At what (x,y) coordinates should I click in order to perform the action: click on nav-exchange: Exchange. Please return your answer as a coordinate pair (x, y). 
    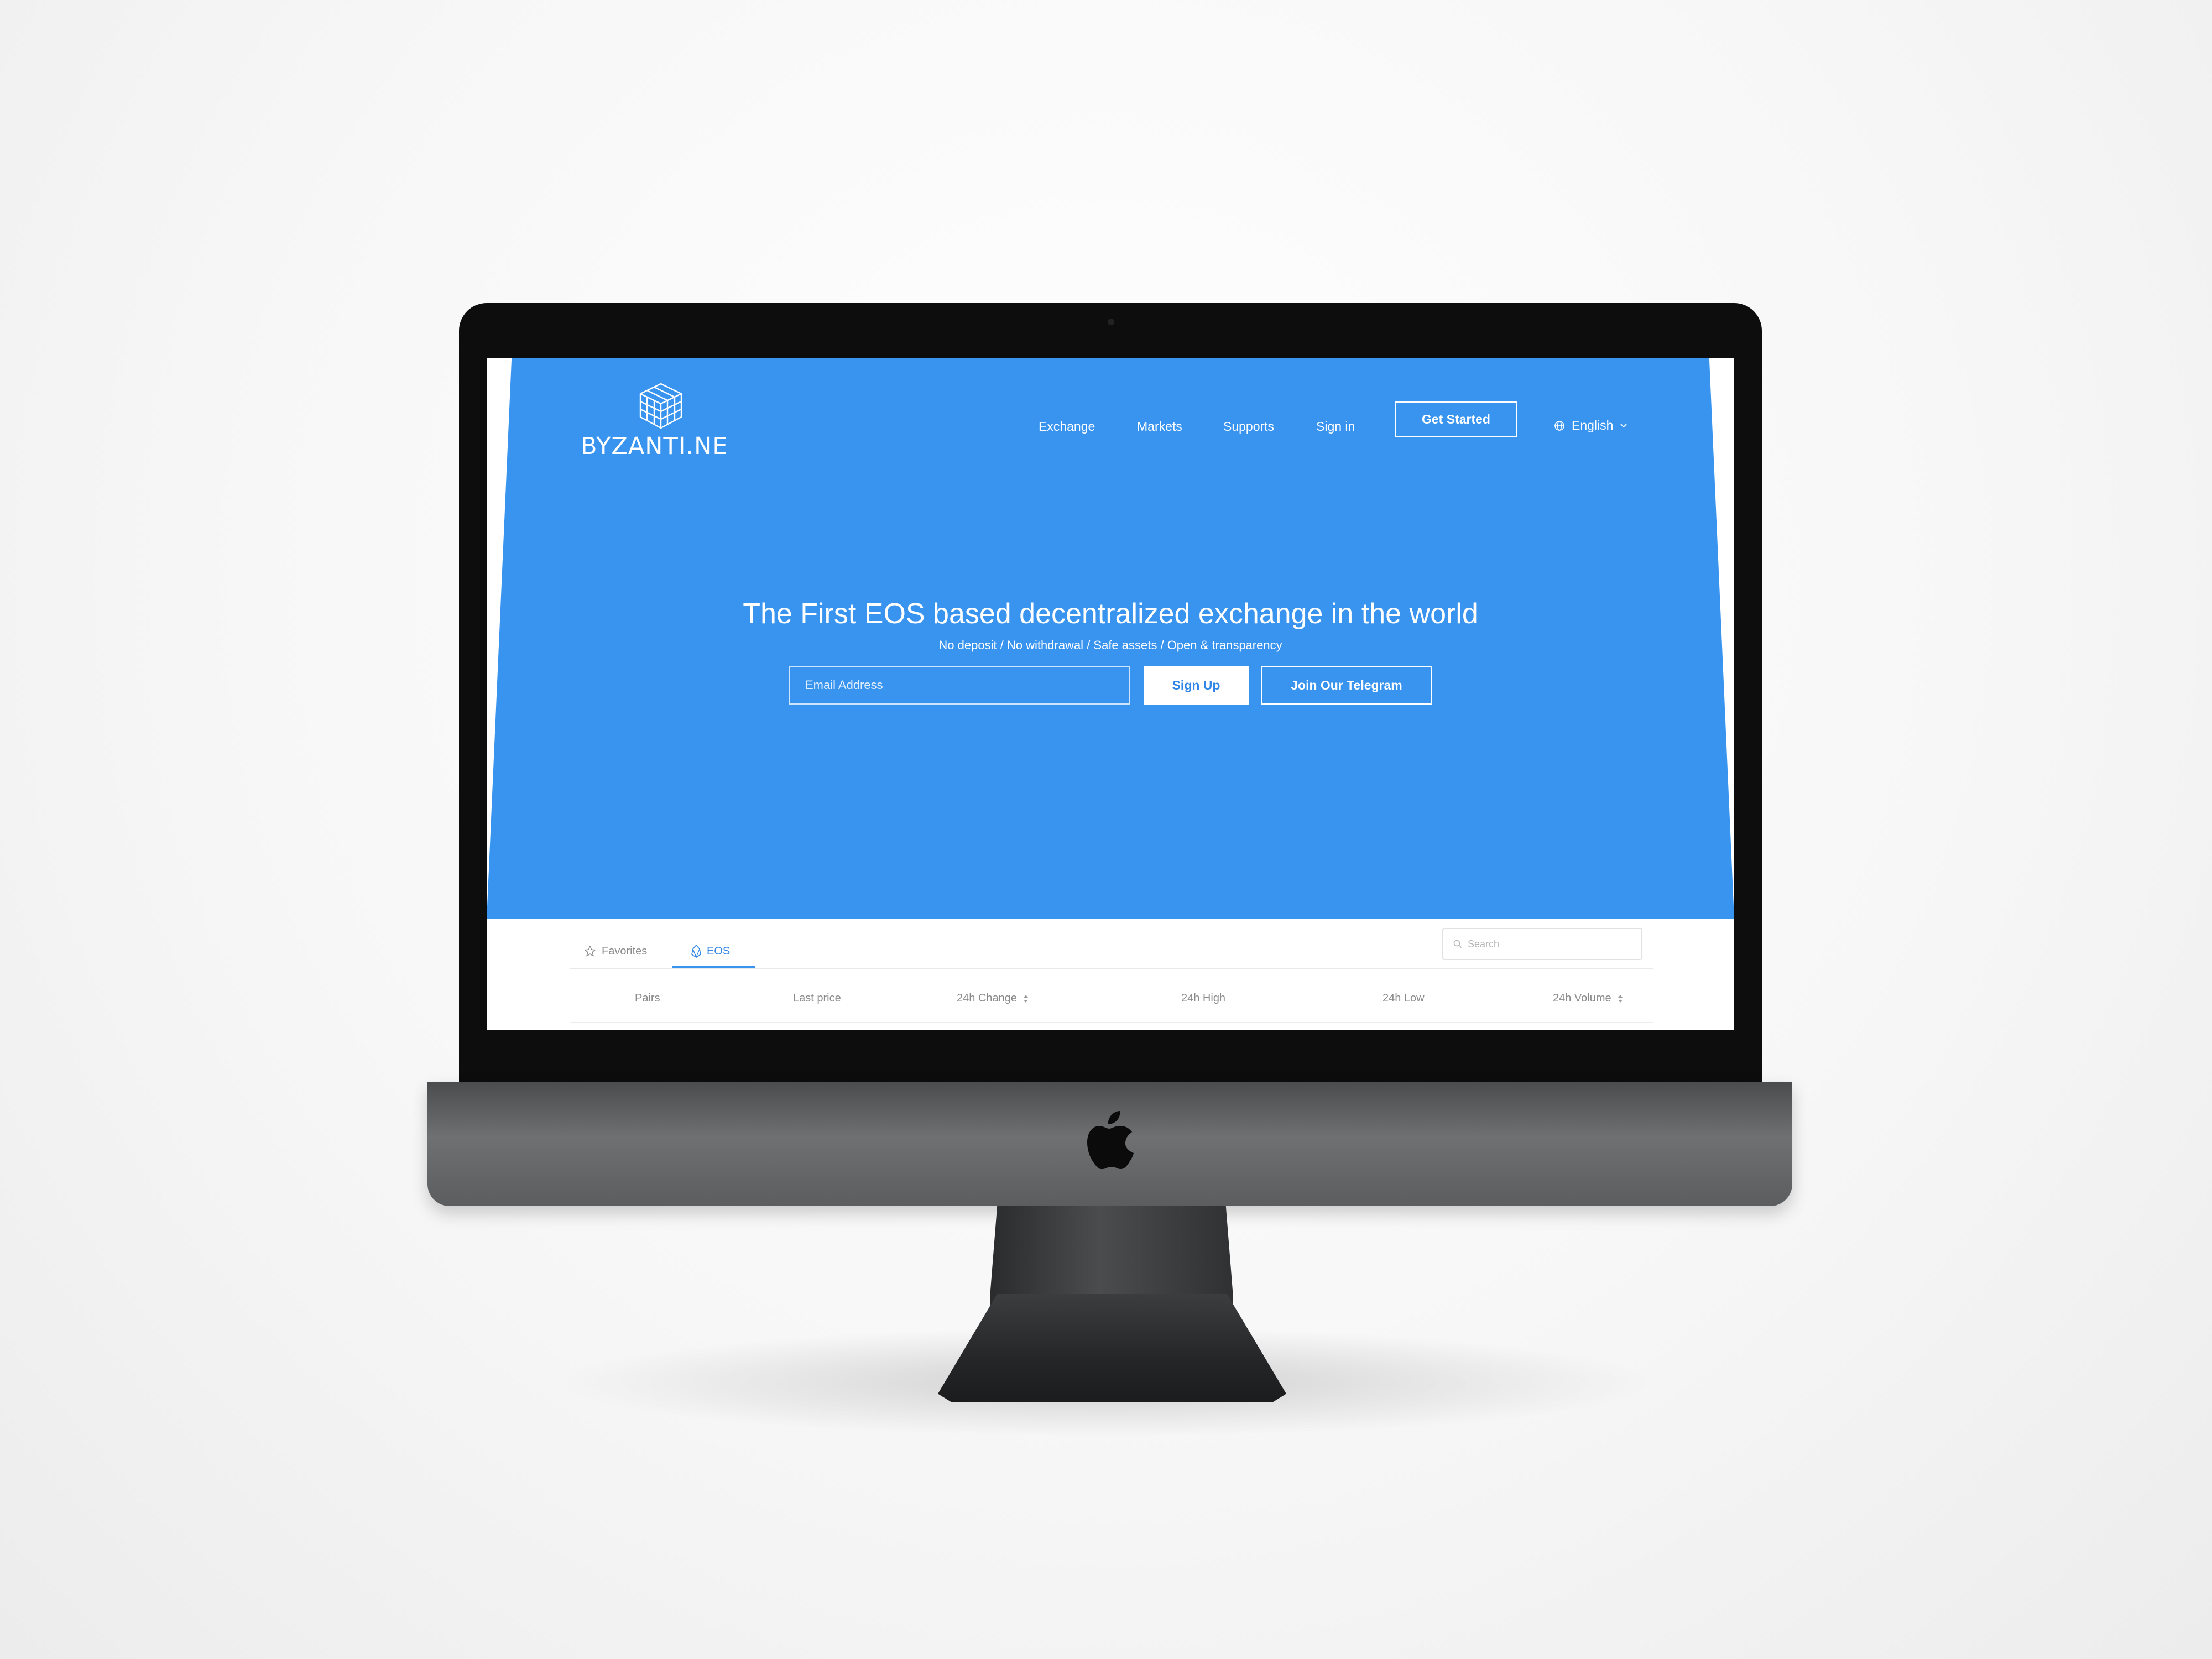
    Looking at the image, I should click on (1067, 427).